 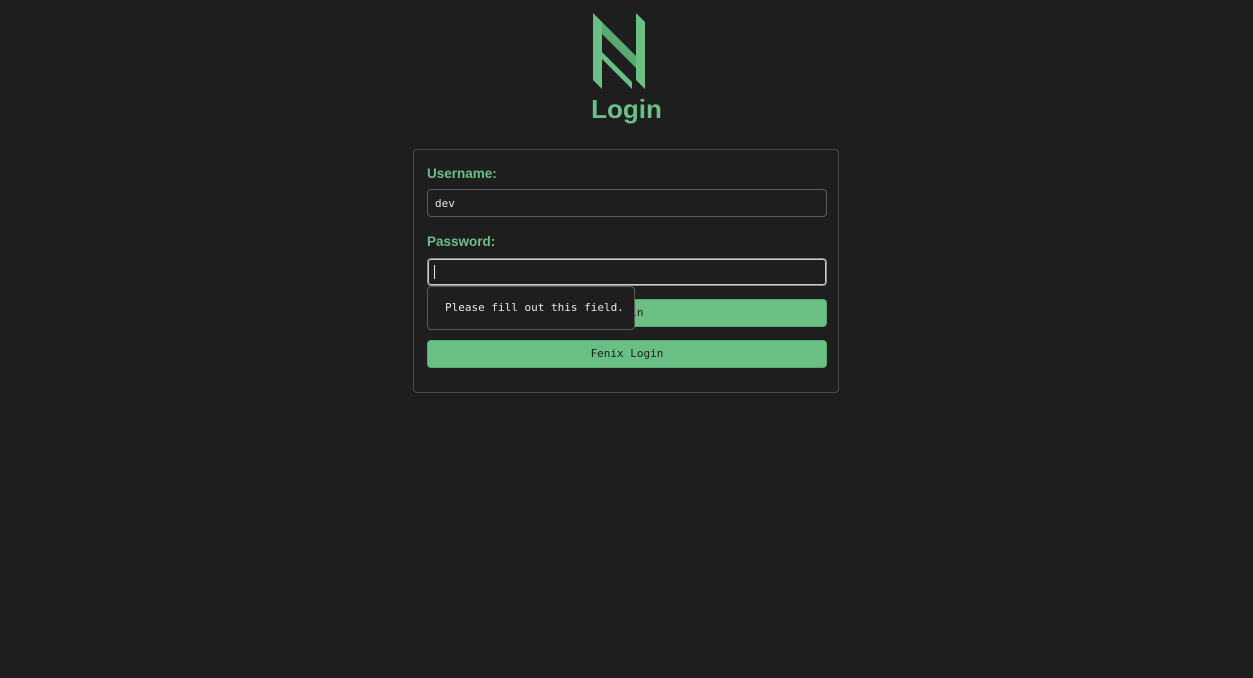 I want to click on login-form: Username: Password: Login Fenix Login, so click(x=626, y=271).